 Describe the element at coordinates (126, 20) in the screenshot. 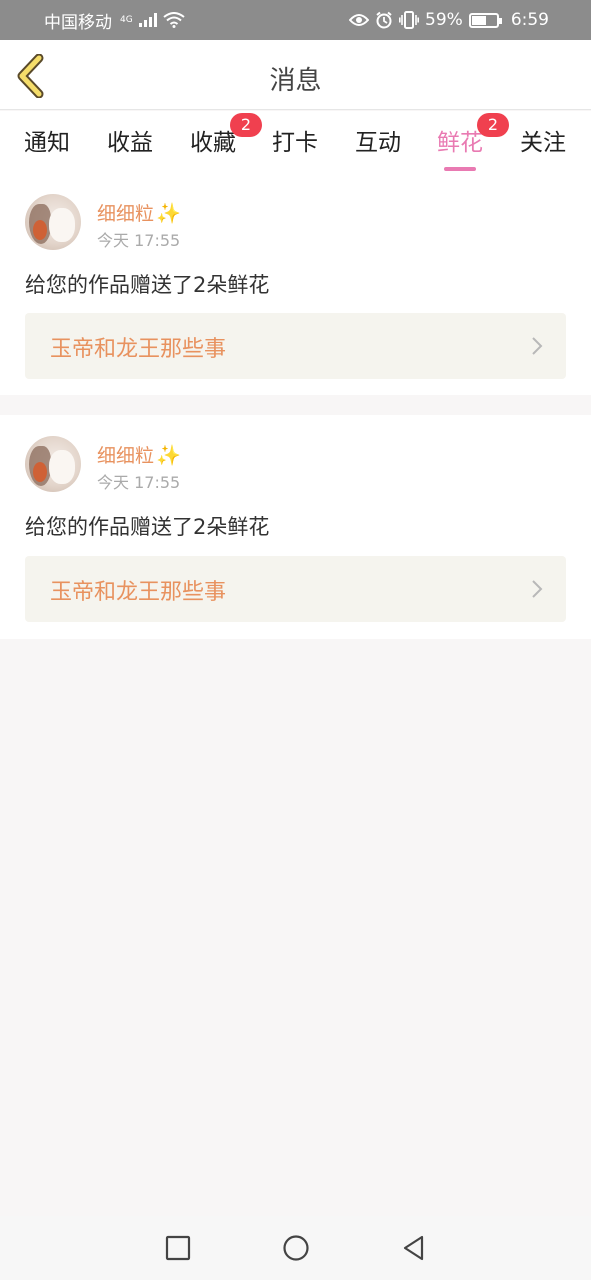

I see `network-type: 4G` at that location.